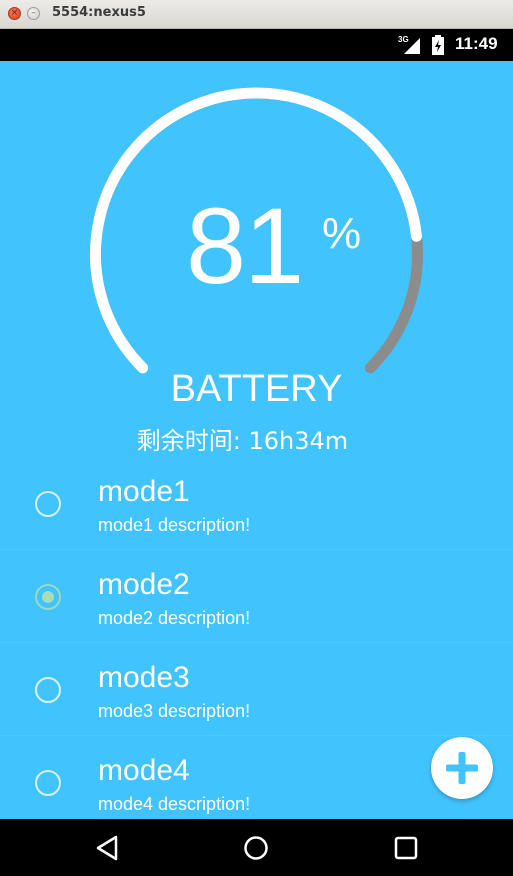 This screenshot has width=513, height=876. I want to click on battery-percent-value: 81, so click(245, 245).